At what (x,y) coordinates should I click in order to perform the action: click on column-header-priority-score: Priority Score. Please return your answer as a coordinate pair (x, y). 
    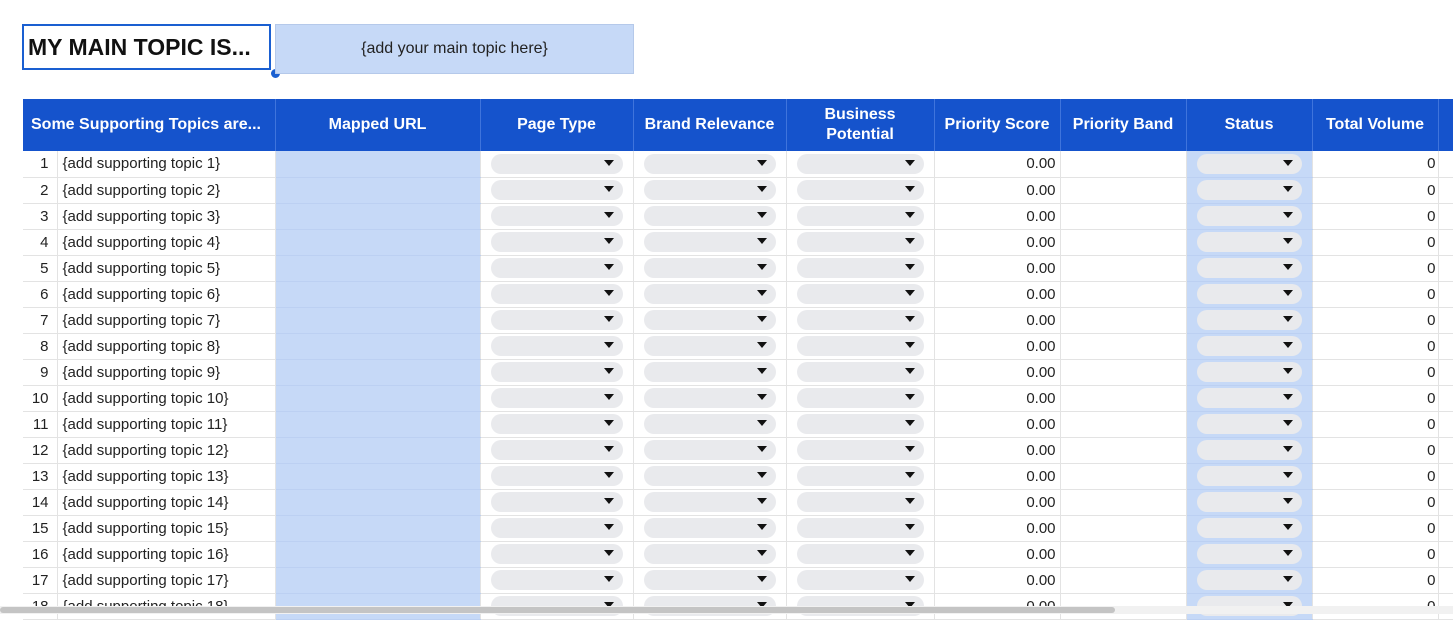
    Looking at the image, I should click on (997, 125).